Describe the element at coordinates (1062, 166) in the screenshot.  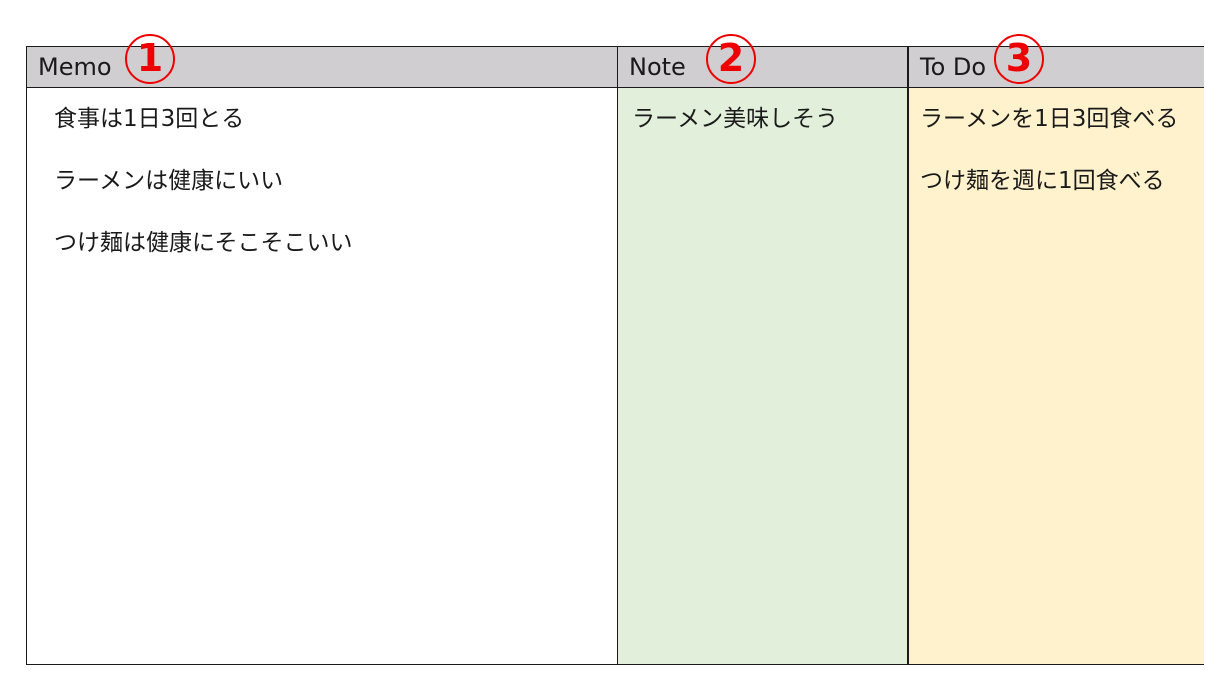
I see `card-list-todo: ラーメンを1日3回食べる つけ麺を週に1回食べる` at that location.